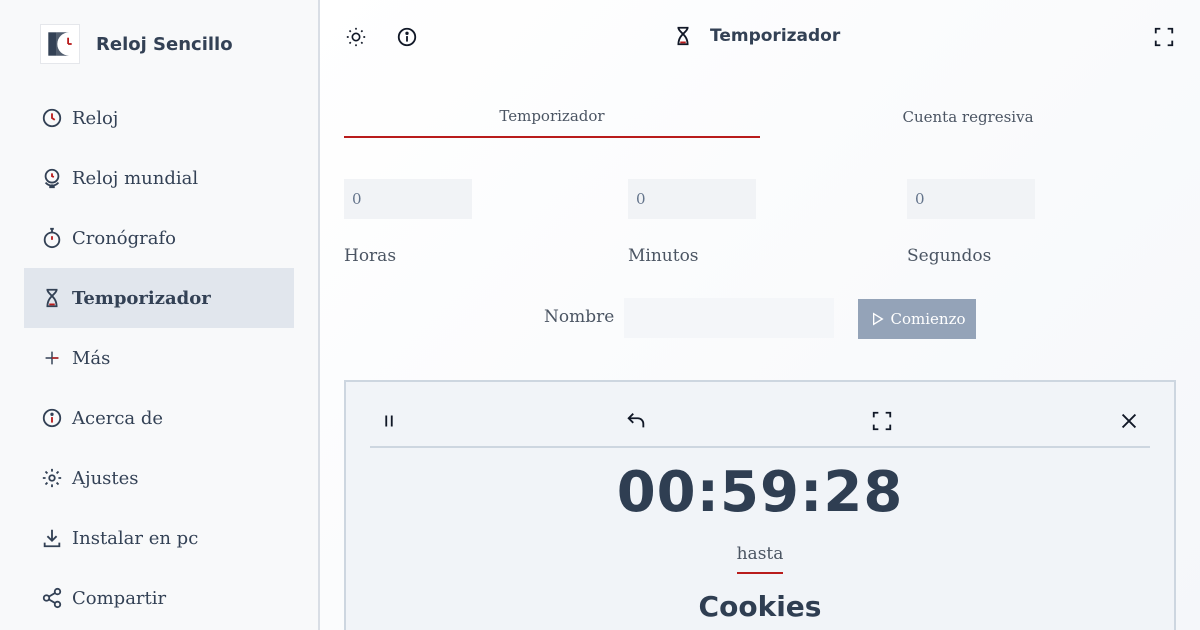 The width and height of the screenshot is (1200, 630). What do you see at coordinates (389, 421) in the screenshot?
I see `pause-icon` at bounding box center [389, 421].